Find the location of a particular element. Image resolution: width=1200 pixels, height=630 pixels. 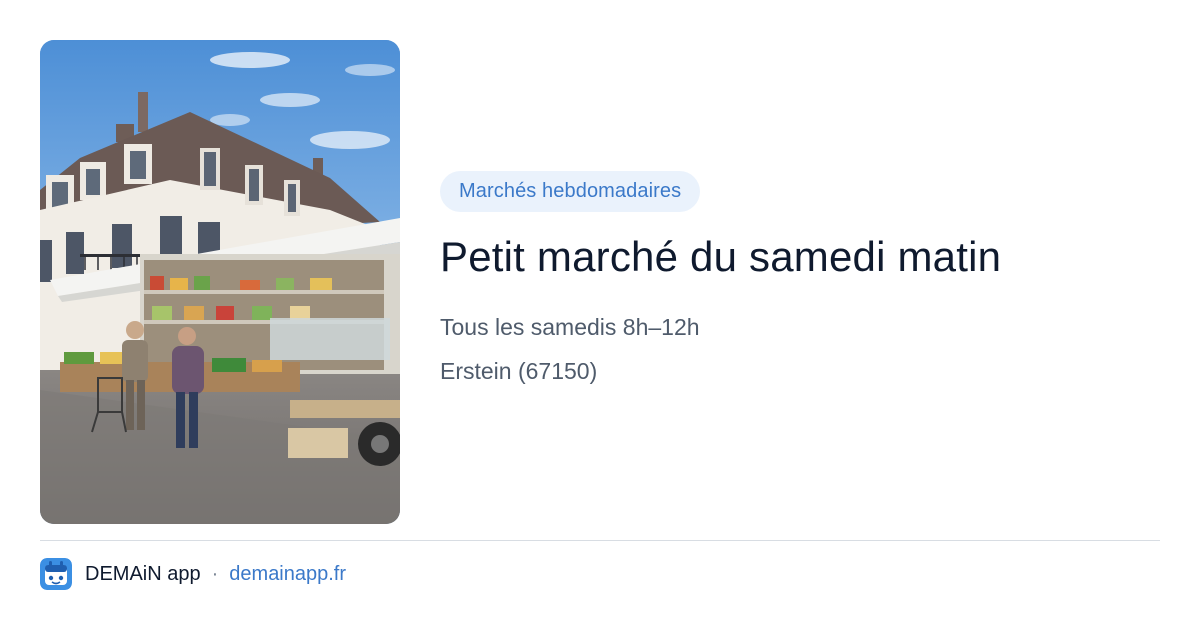

footer-divider is located at coordinates (600, 540).